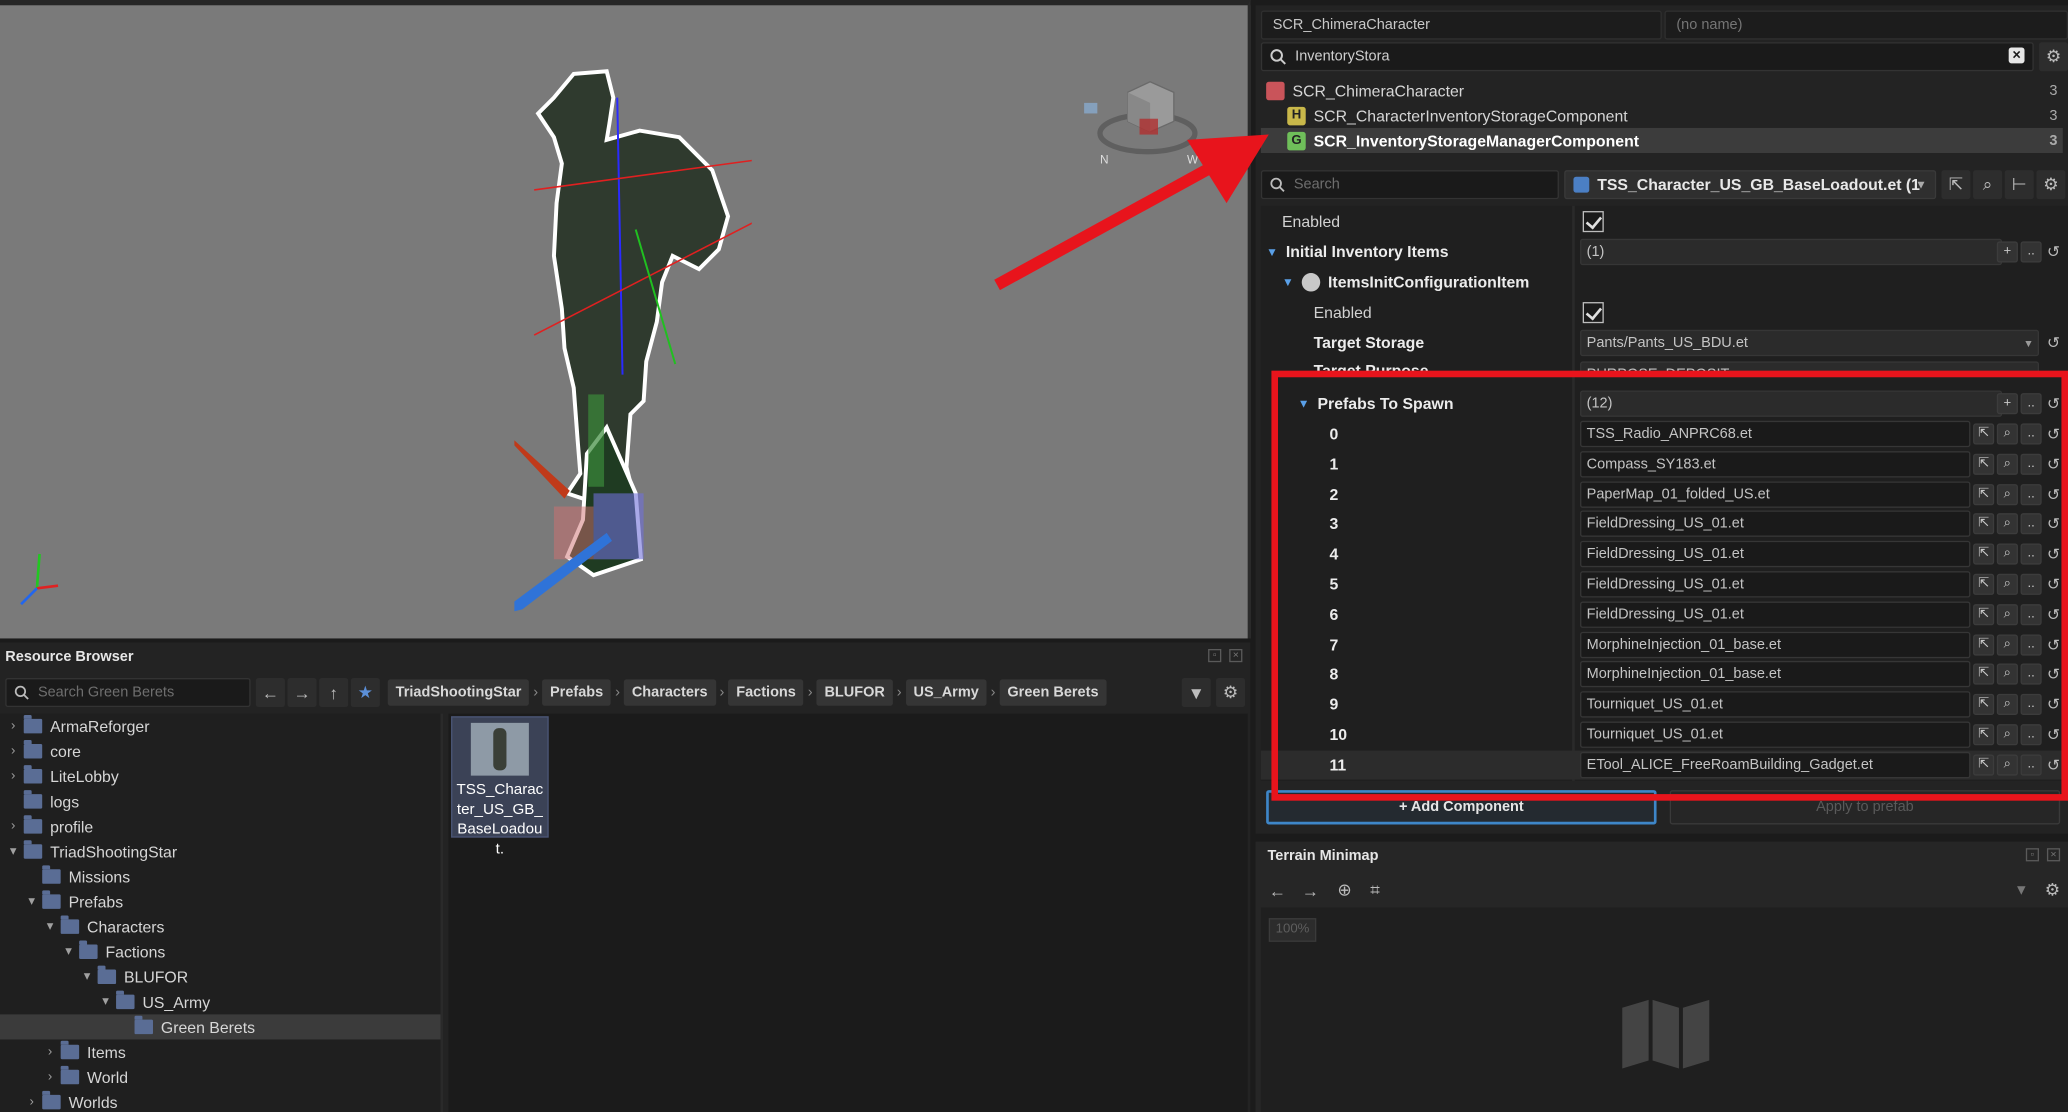  Describe the element at coordinates (577, 692) in the screenshot. I see `breadcrumb-item: Prefabs` at that location.